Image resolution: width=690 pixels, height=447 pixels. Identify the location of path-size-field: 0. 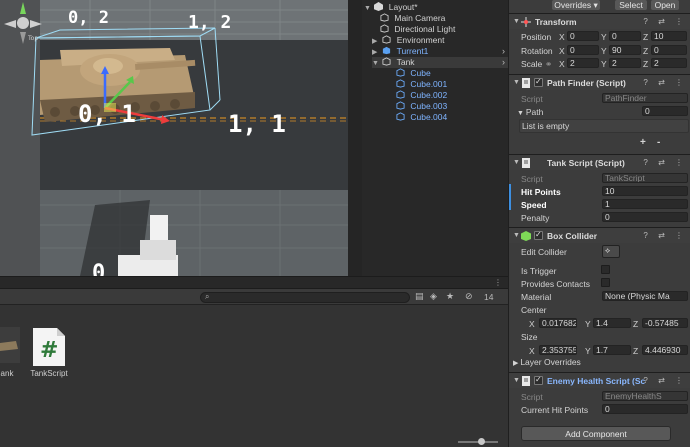
(665, 111).